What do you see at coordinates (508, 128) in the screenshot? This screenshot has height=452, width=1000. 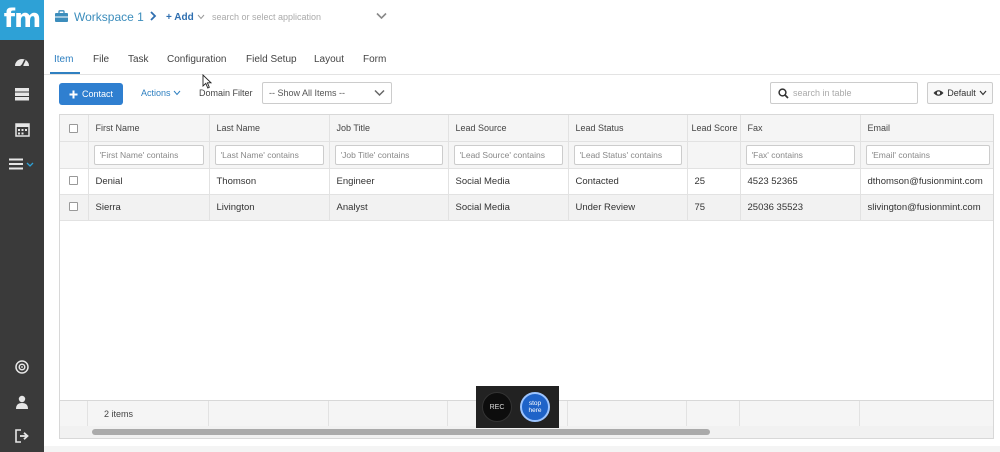 I see `column-header-lead-source: Lead Source` at bounding box center [508, 128].